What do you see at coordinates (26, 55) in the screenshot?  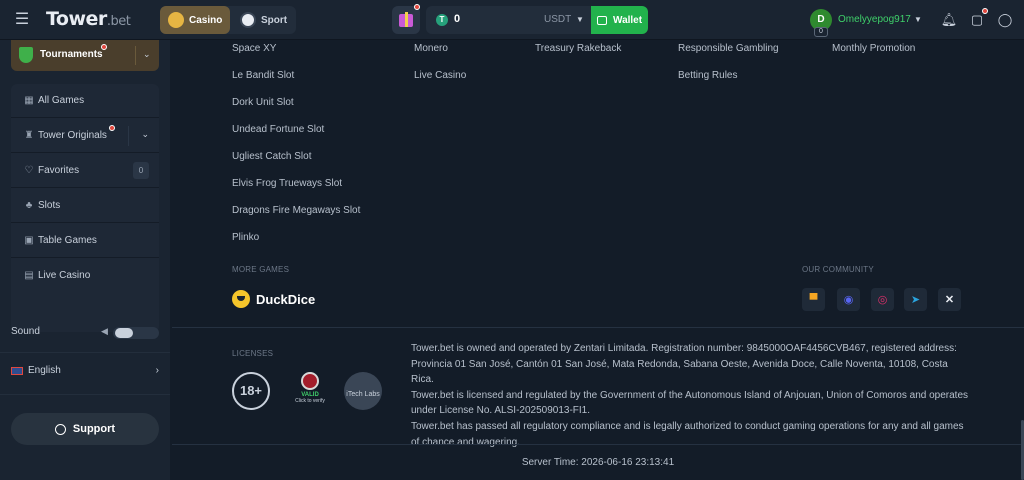 I see `trophy-shield-icon` at bounding box center [26, 55].